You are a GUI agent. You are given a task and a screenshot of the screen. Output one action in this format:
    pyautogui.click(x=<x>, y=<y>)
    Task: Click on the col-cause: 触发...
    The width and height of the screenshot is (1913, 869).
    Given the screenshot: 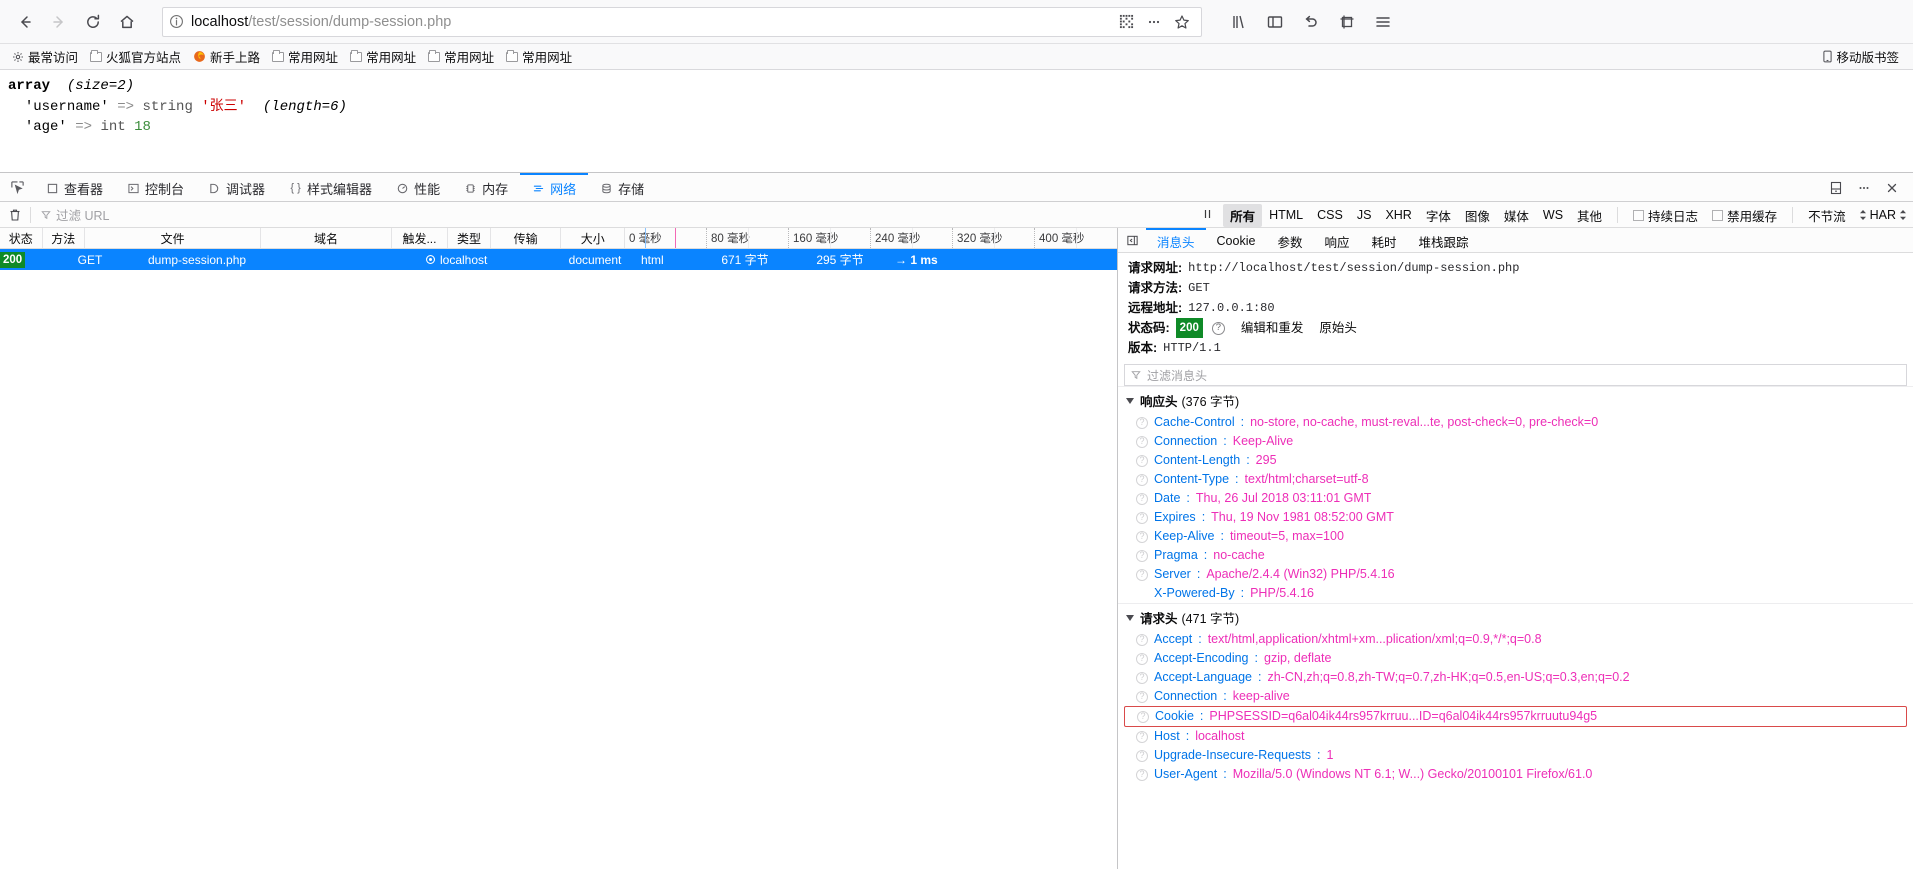 What is the action you would take?
    pyautogui.click(x=420, y=238)
    